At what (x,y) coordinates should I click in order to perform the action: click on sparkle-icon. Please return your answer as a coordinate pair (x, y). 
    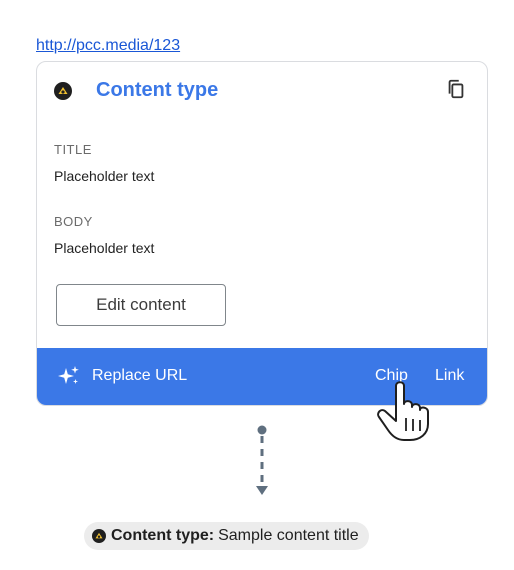
    Looking at the image, I should click on (68, 375).